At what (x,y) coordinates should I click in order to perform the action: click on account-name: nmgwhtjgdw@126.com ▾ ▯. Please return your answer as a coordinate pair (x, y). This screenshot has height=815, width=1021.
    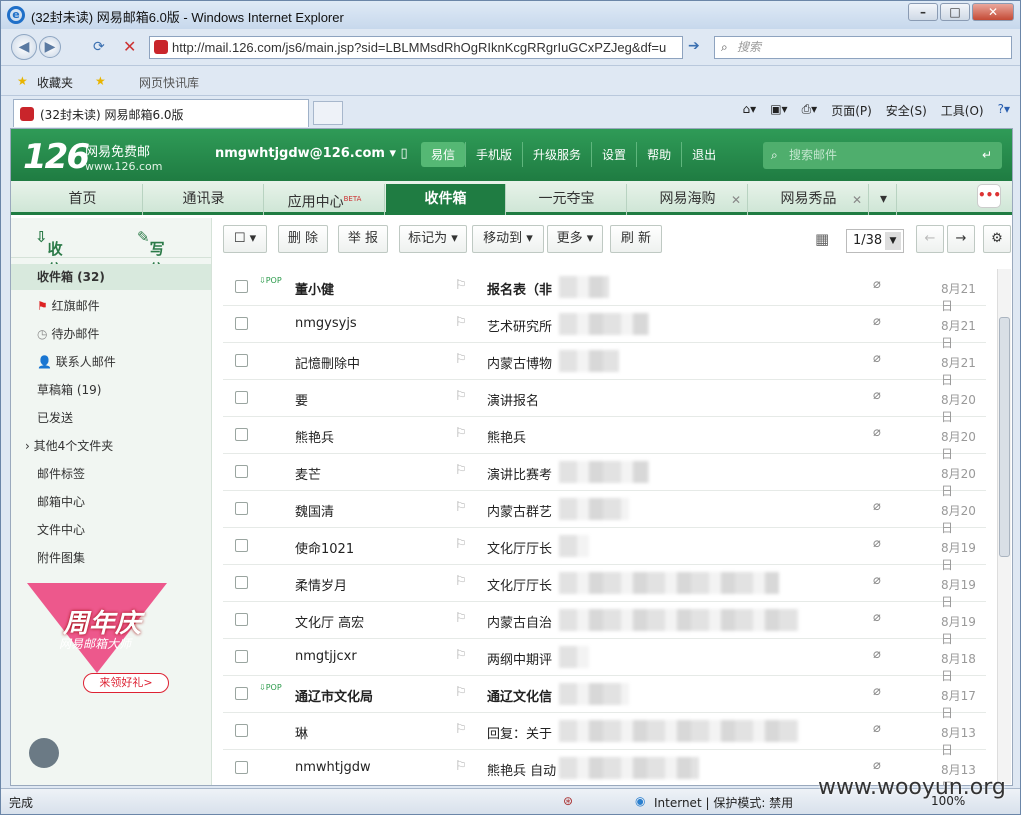
    Looking at the image, I should click on (311, 153).